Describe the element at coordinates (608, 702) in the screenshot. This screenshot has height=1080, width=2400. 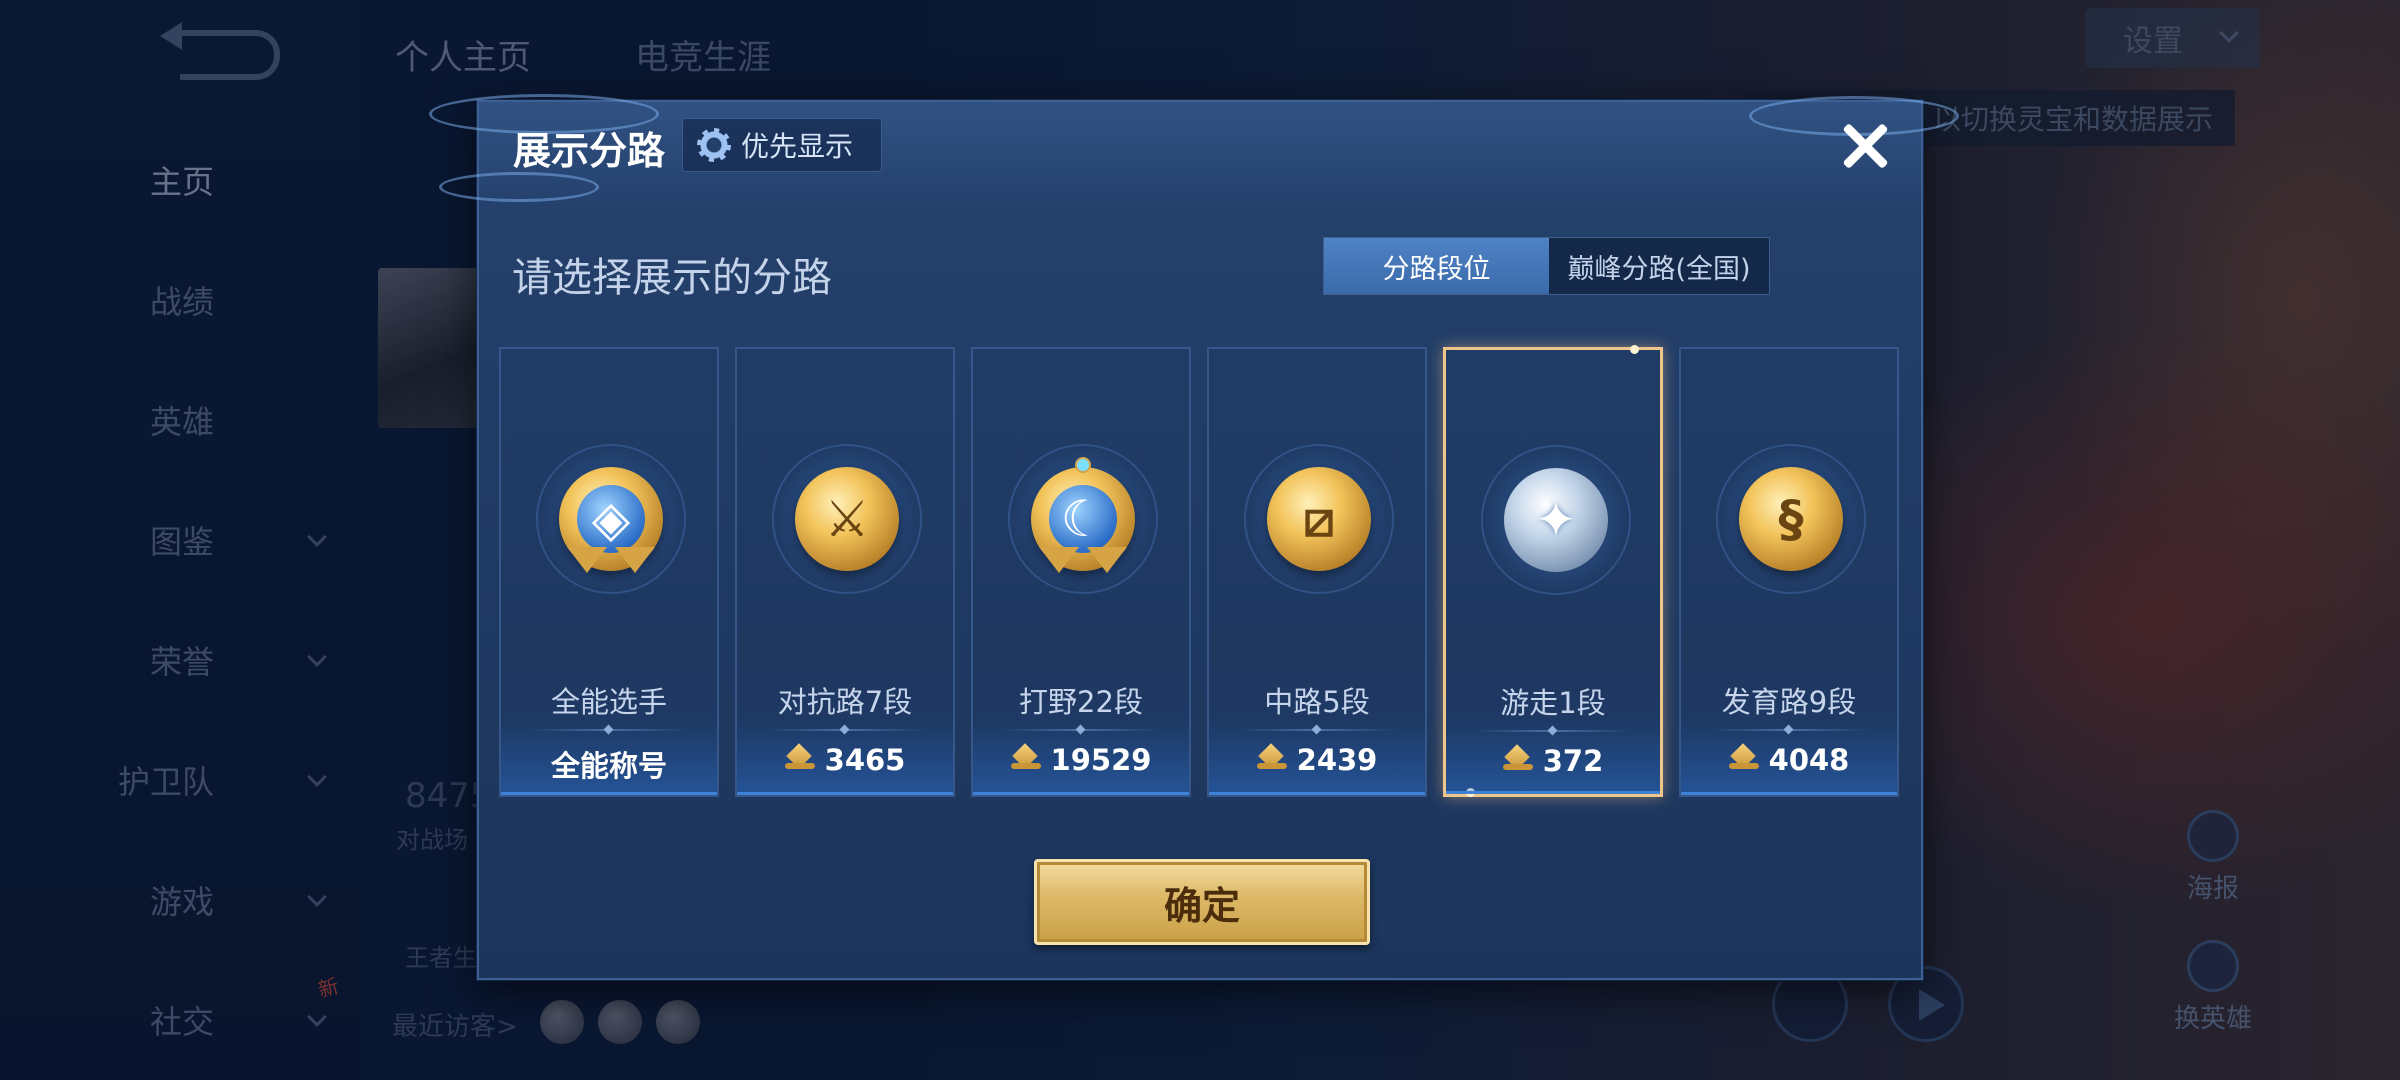
I see `lane-title: 全能选手` at that location.